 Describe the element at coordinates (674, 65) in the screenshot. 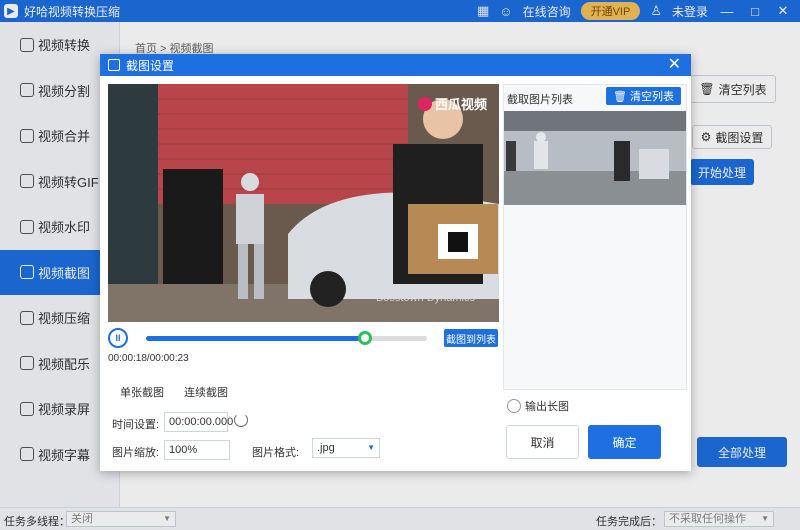

I see `dialog-close-icon: ✕` at that location.